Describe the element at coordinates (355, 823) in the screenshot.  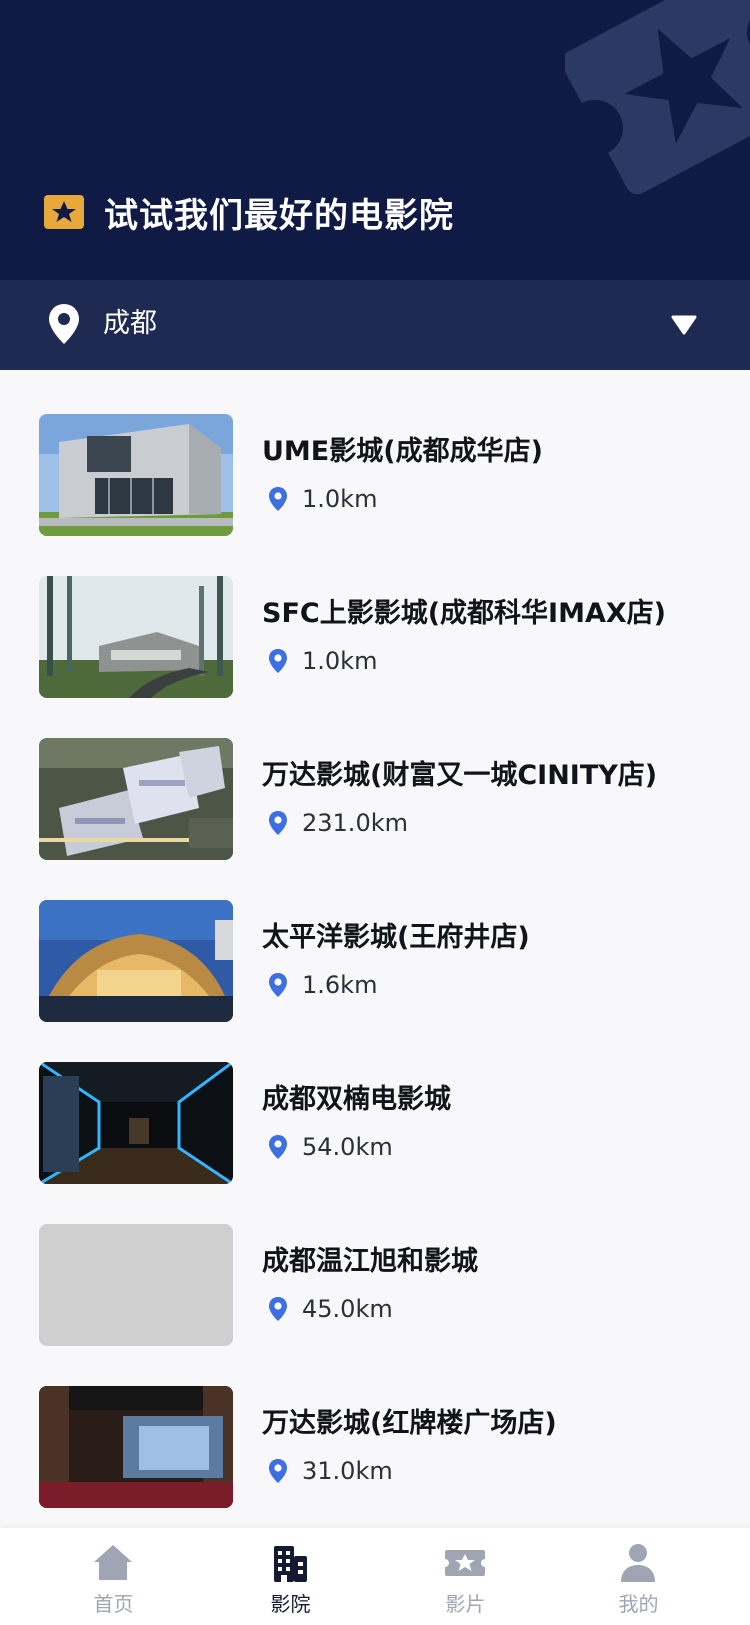
I see `distance: 231.0km` at that location.